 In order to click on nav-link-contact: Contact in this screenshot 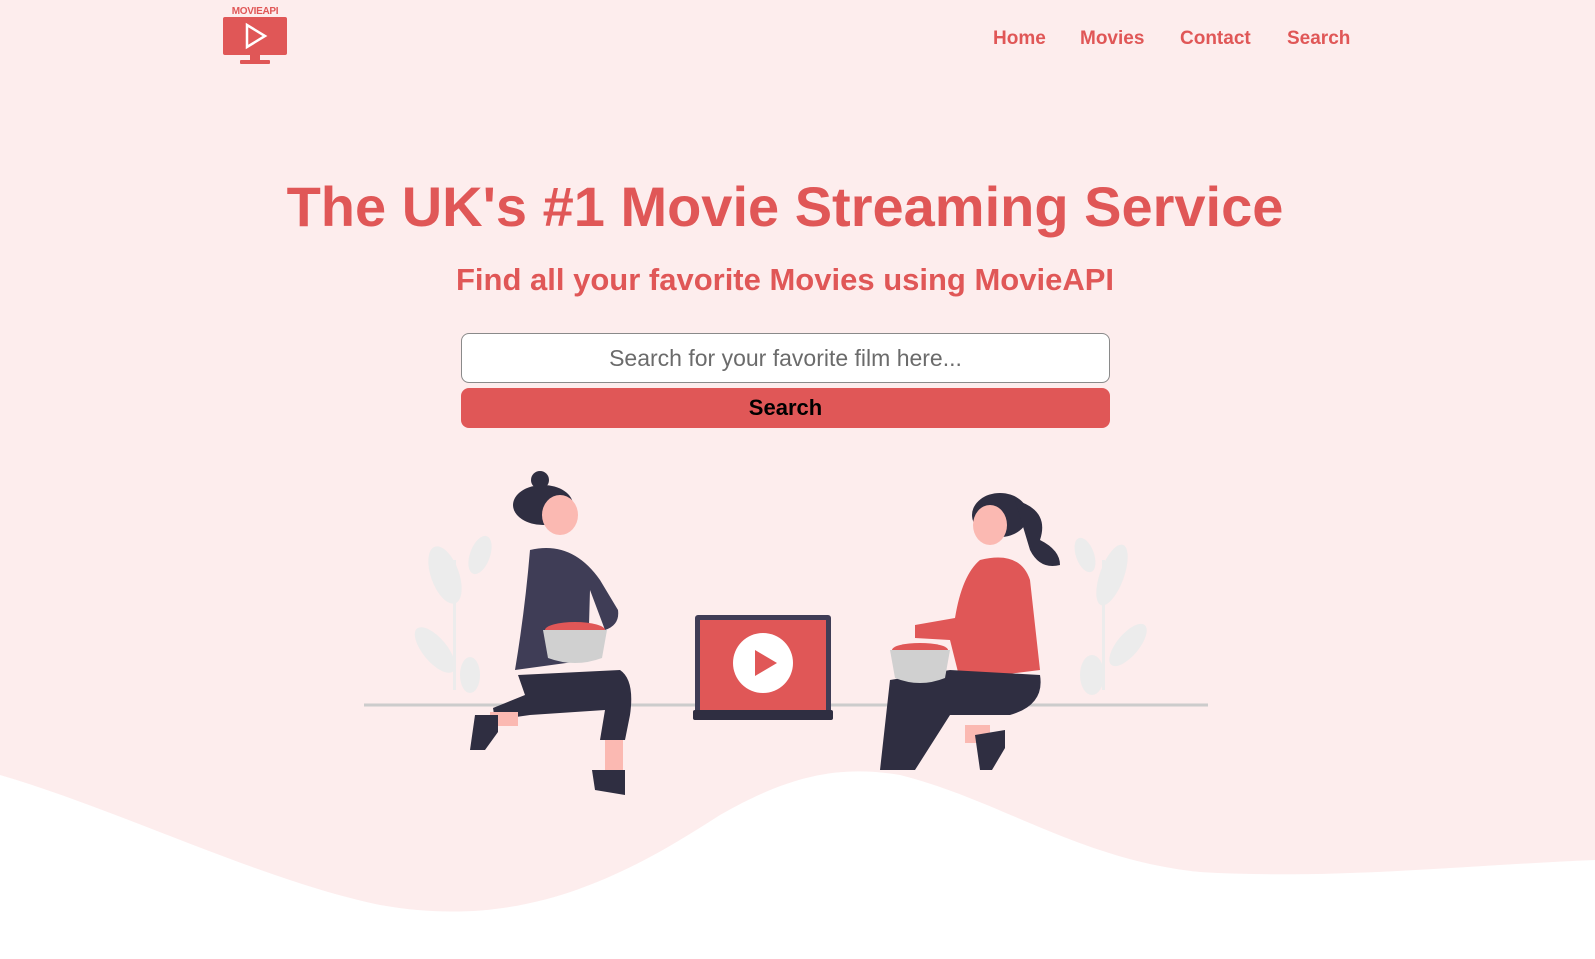, I will do `click(1215, 39)`.